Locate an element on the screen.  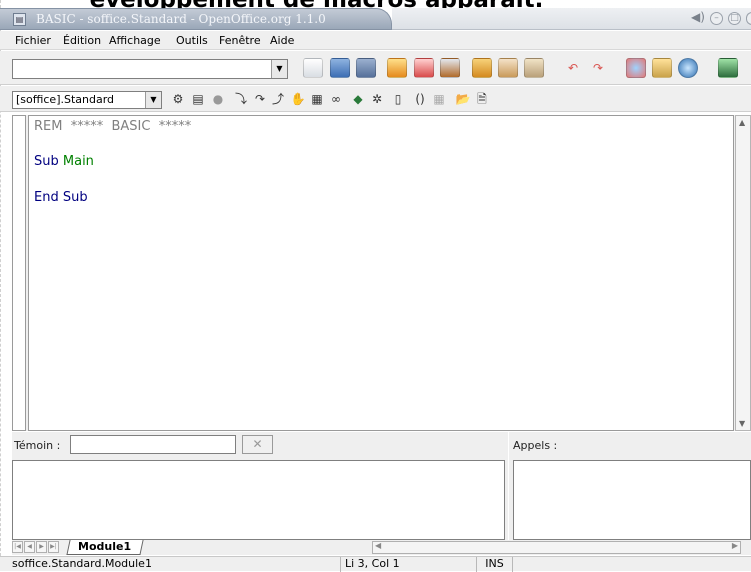
breakpoint-icon: ✋ is located at coordinates (298, 99).